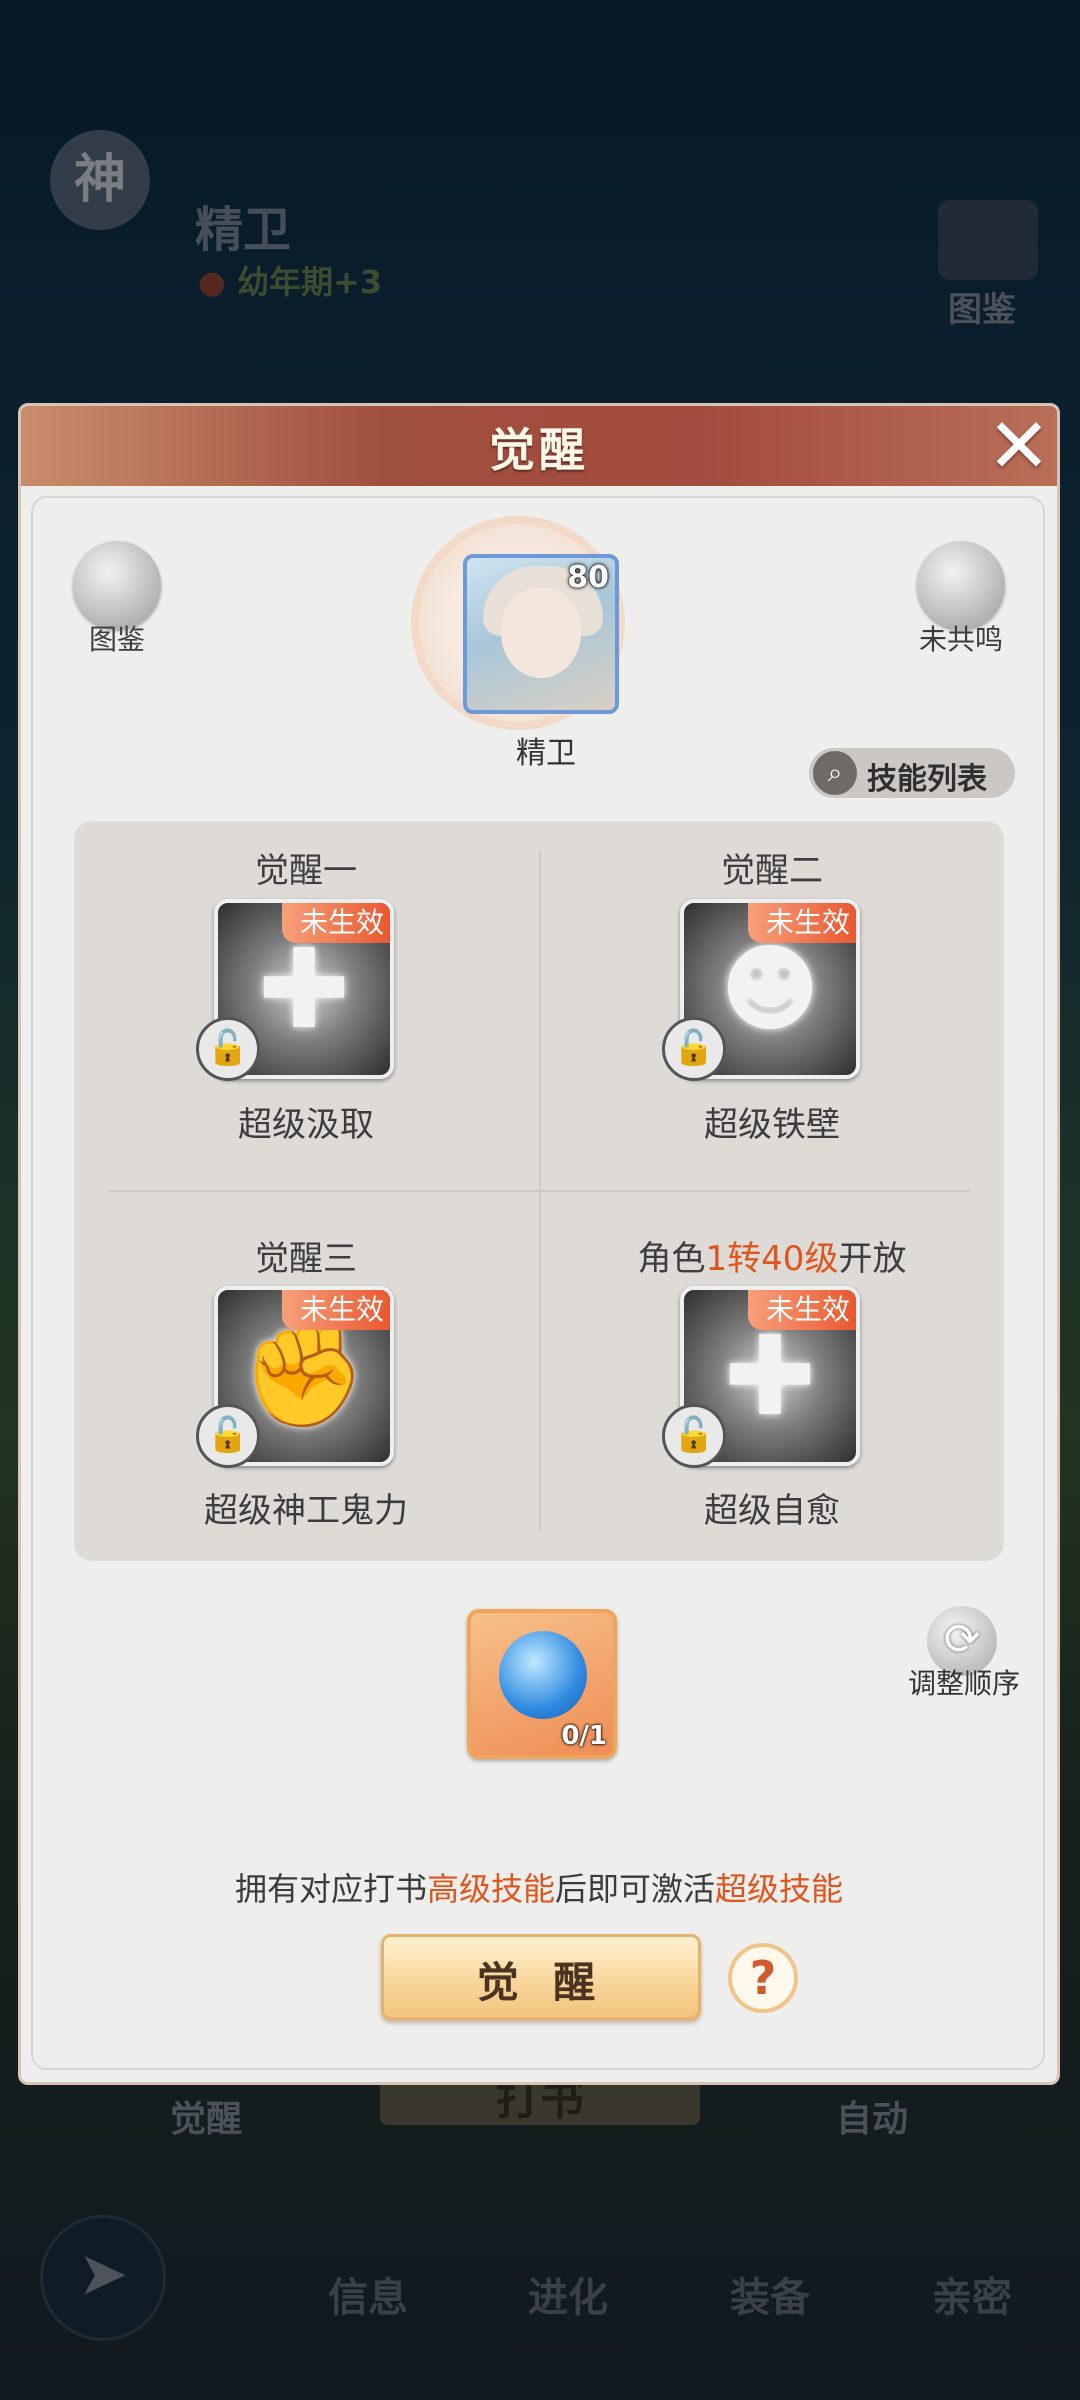  Describe the element at coordinates (588, 577) in the screenshot. I see `avatar-level: 80` at that location.